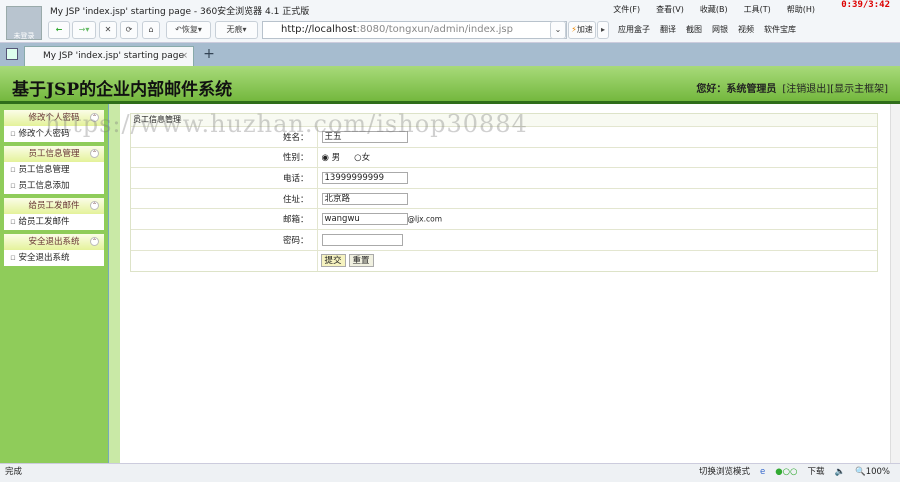 This screenshot has width=900, height=482. I want to click on group-title: 员工信息管理, so click(54, 154).